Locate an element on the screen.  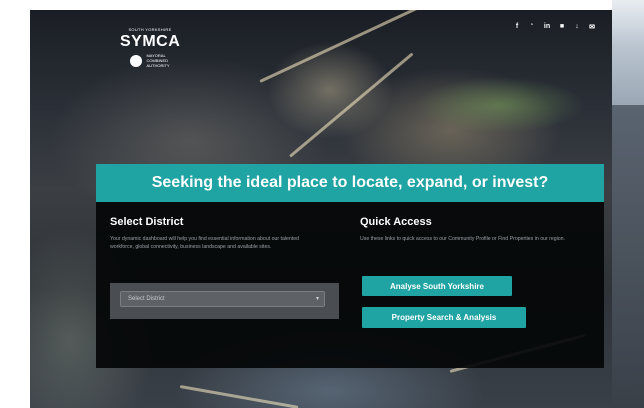
district-select: Select District ▾ is located at coordinates (222, 299).